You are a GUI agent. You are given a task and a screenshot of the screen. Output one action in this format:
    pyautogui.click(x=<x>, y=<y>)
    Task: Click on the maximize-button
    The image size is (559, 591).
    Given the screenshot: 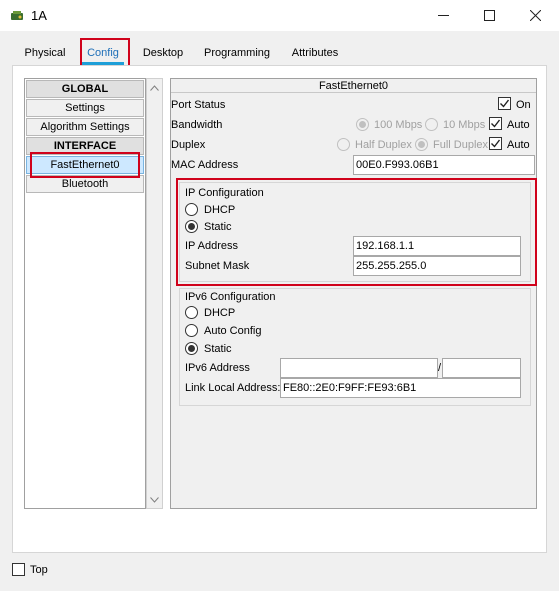 What is the action you would take?
    pyautogui.click(x=489, y=15)
    